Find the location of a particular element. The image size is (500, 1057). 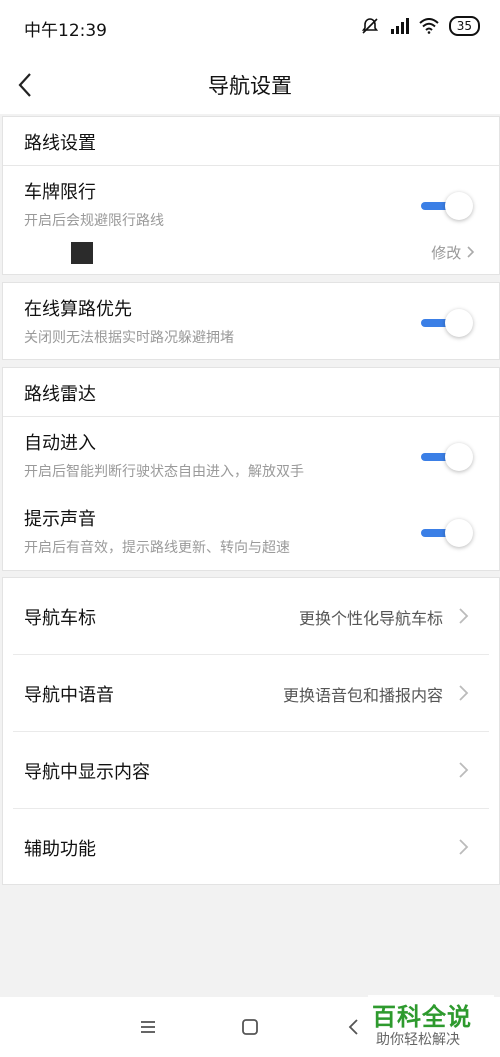

auto-enter-toggle is located at coordinates (447, 457).